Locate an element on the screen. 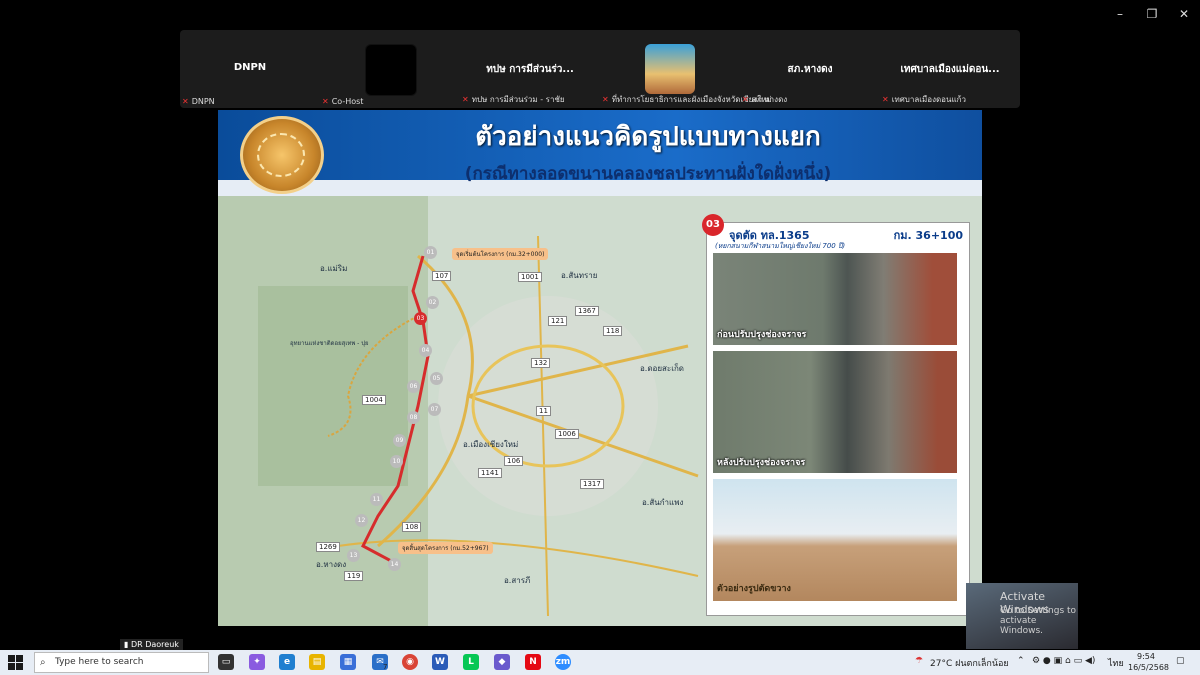 This screenshot has width=1200, height=675. video-off-thumbnail is located at coordinates (391, 70).